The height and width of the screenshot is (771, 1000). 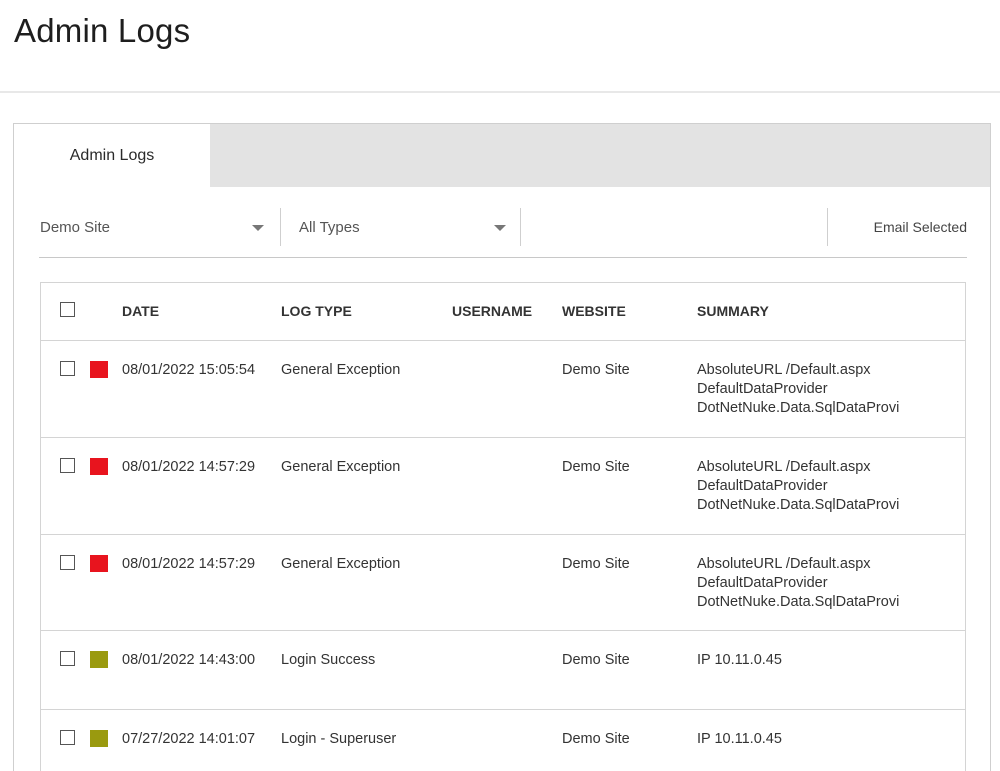 I want to click on row-date: 08/01/2022 15:05:54, so click(x=189, y=370).